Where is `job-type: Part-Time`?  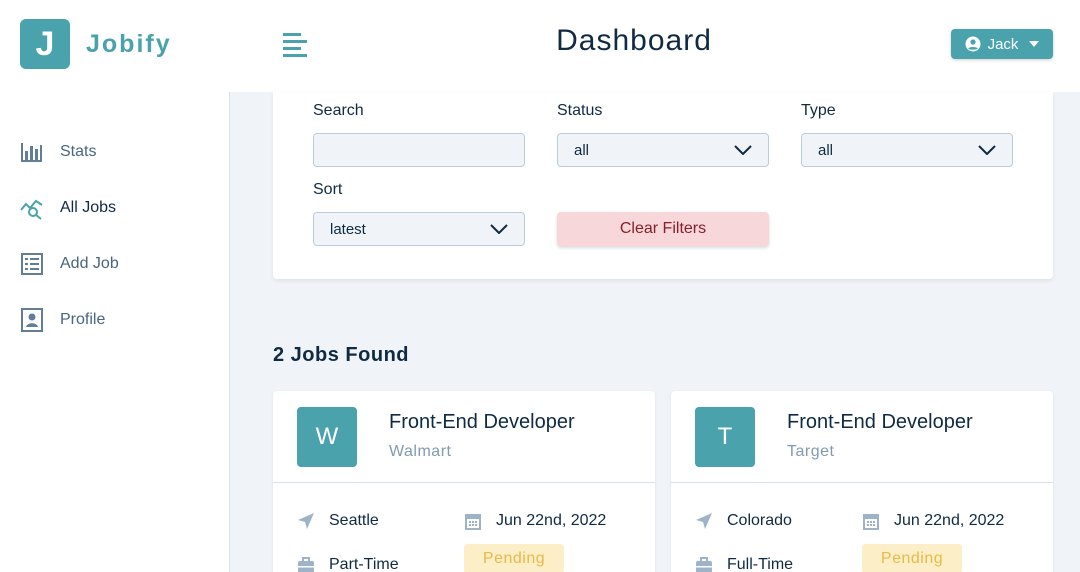
job-type: Part-Time is located at coordinates (348, 564).